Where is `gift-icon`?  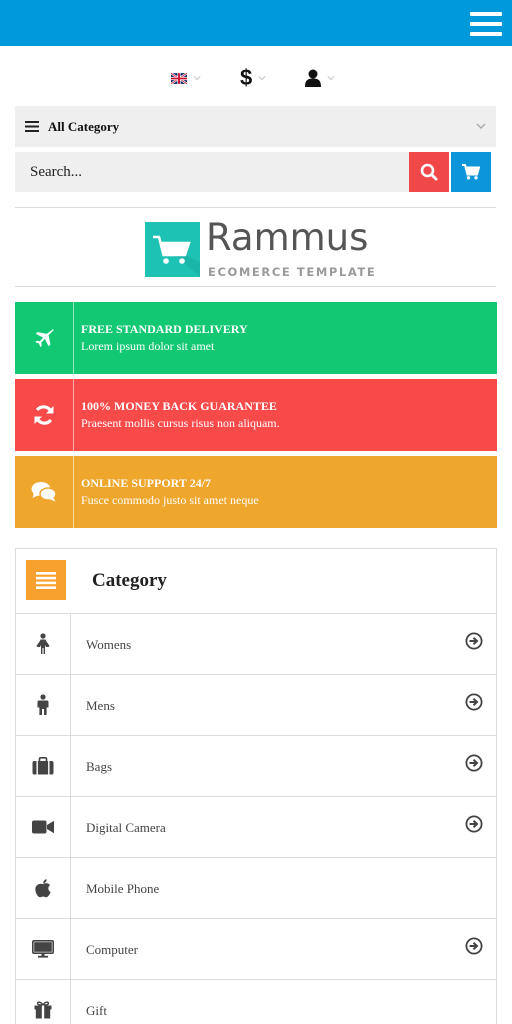
gift-icon is located at coordinates (43, 1002).